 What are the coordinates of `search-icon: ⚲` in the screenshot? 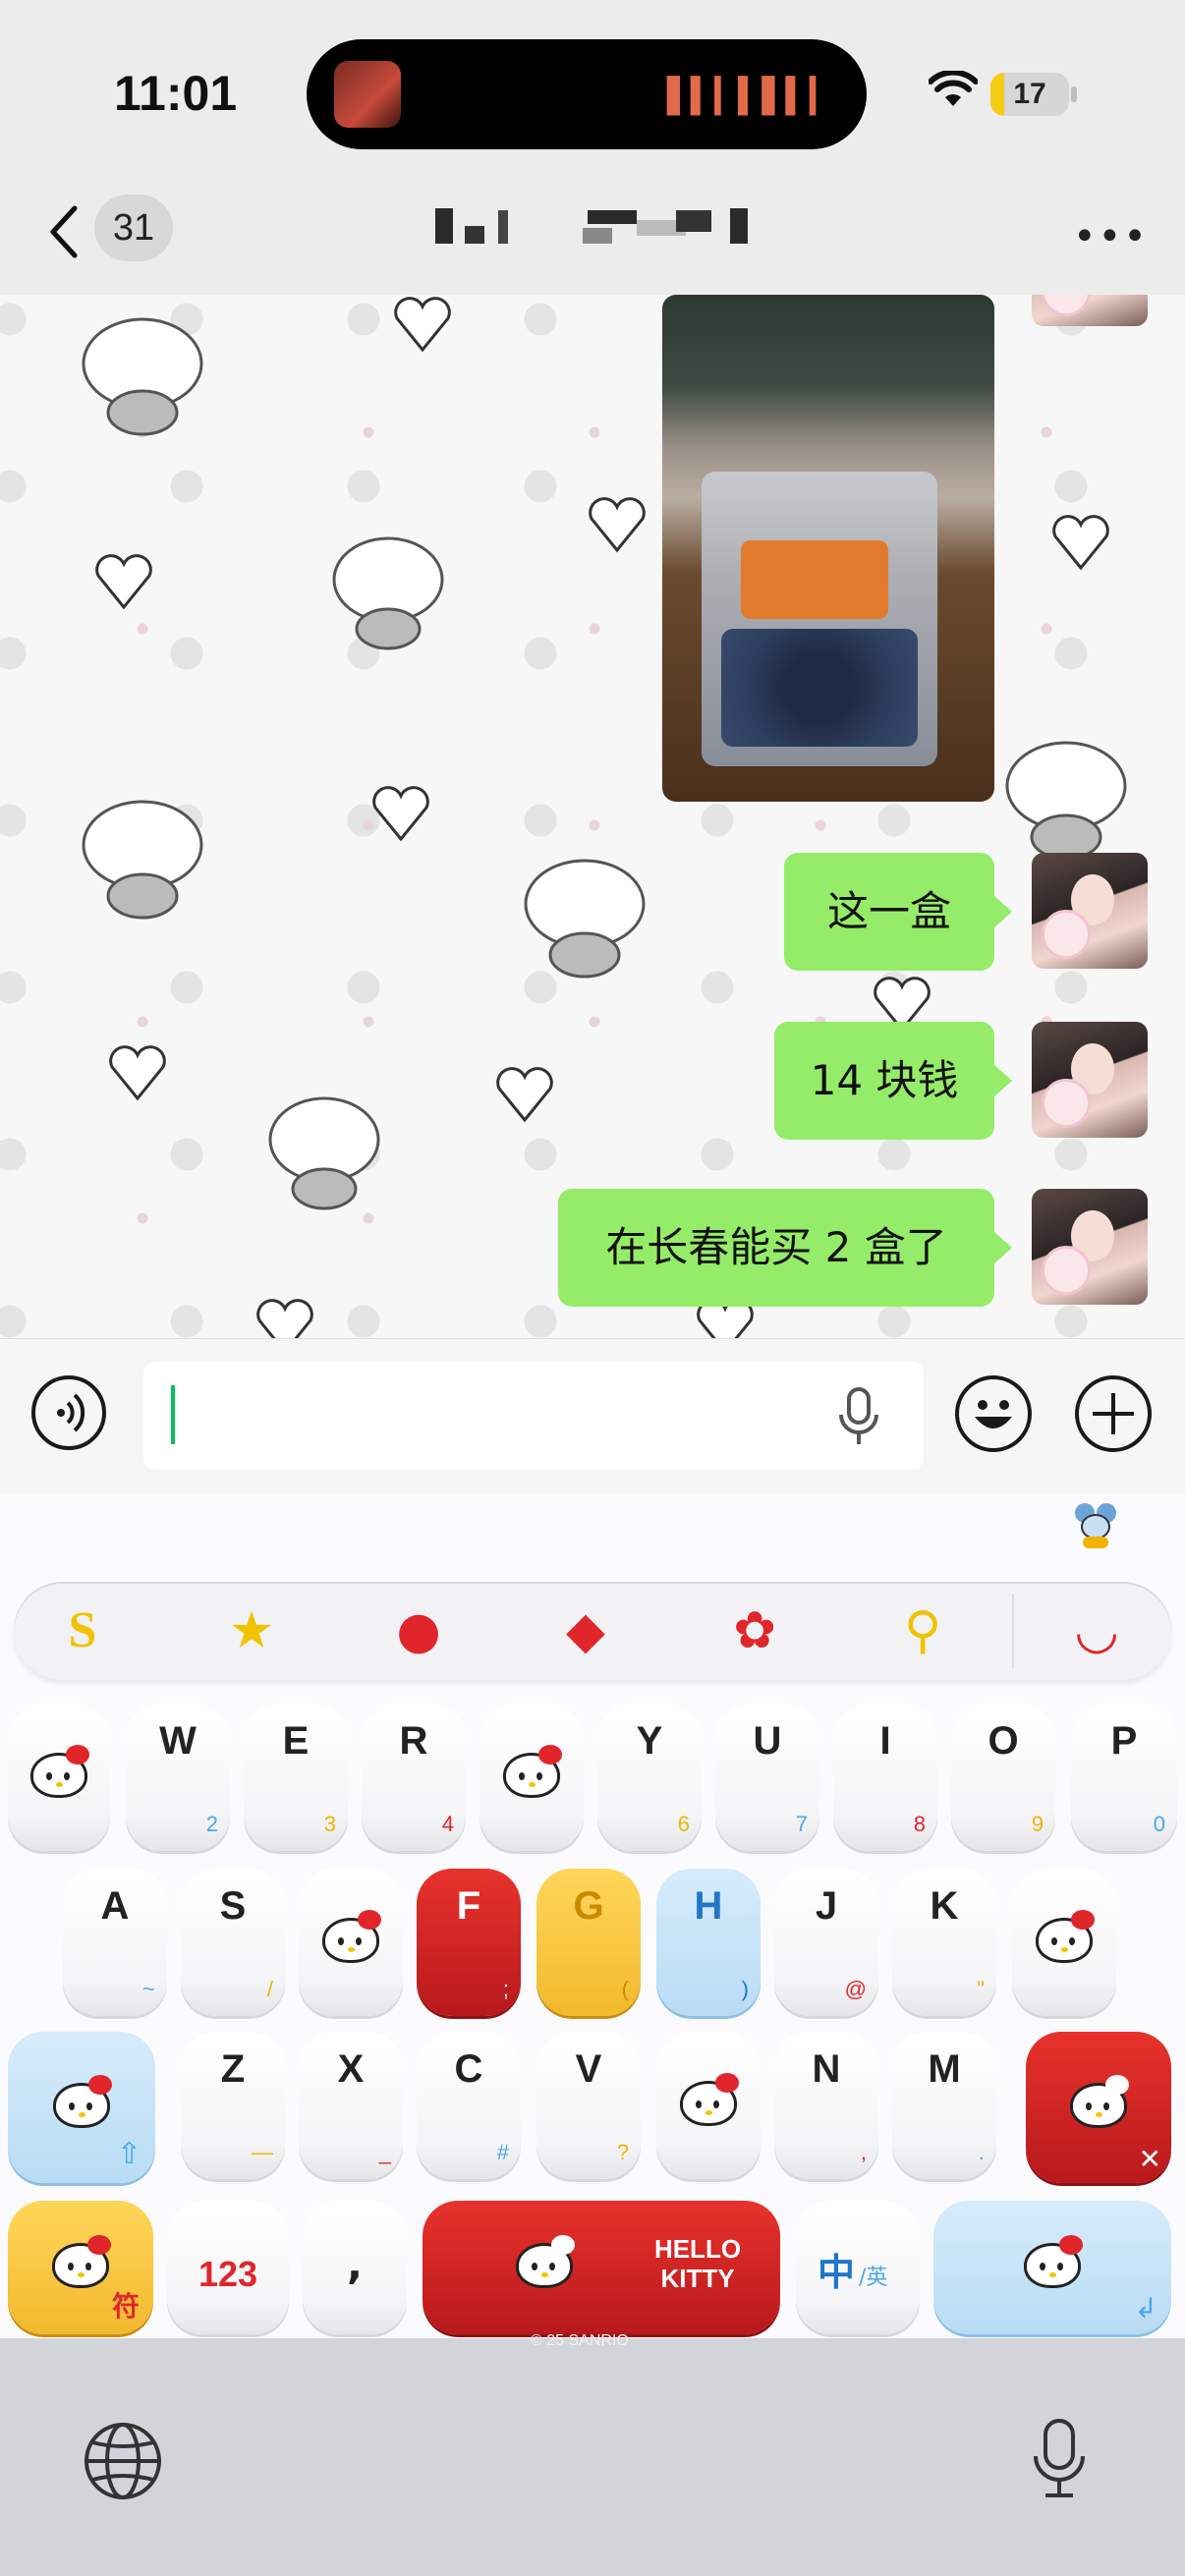 It's located at (923, 1630).